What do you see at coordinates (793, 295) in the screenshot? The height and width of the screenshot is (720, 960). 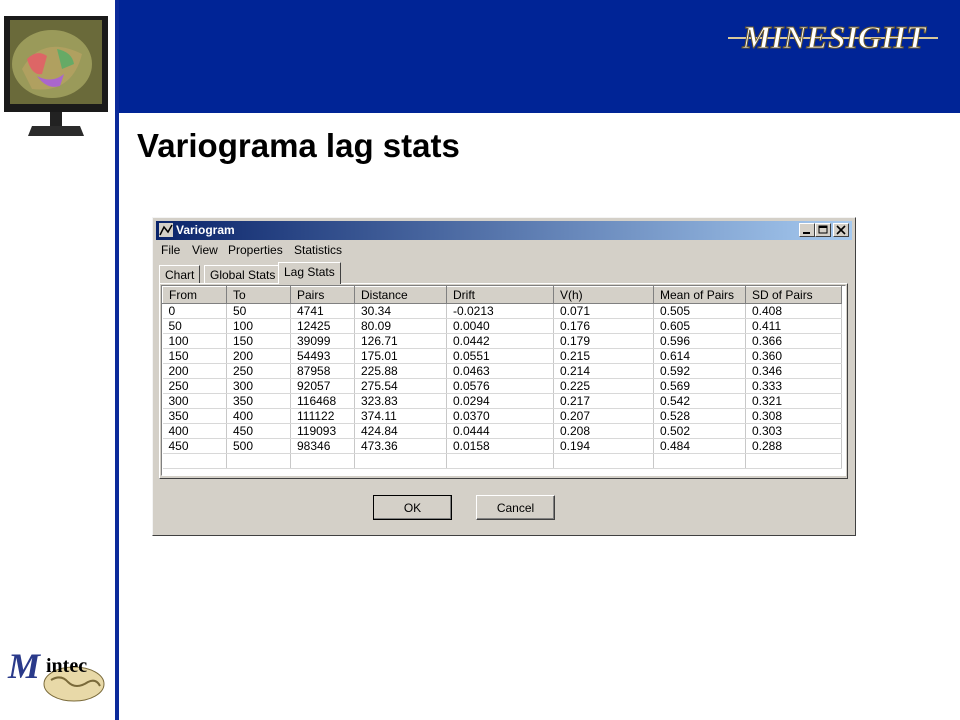 I see `column-header: SD of Pairs` at bounding box center [793, 295].